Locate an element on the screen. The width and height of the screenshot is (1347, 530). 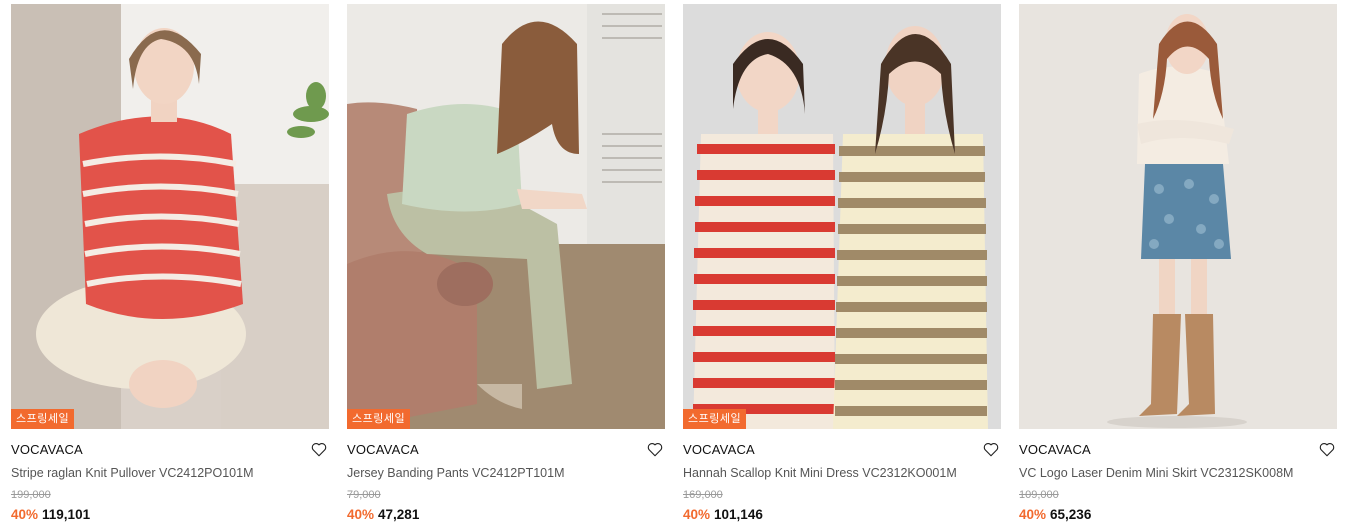
sale-price: 47,281 is located at coordinates (399, 514).